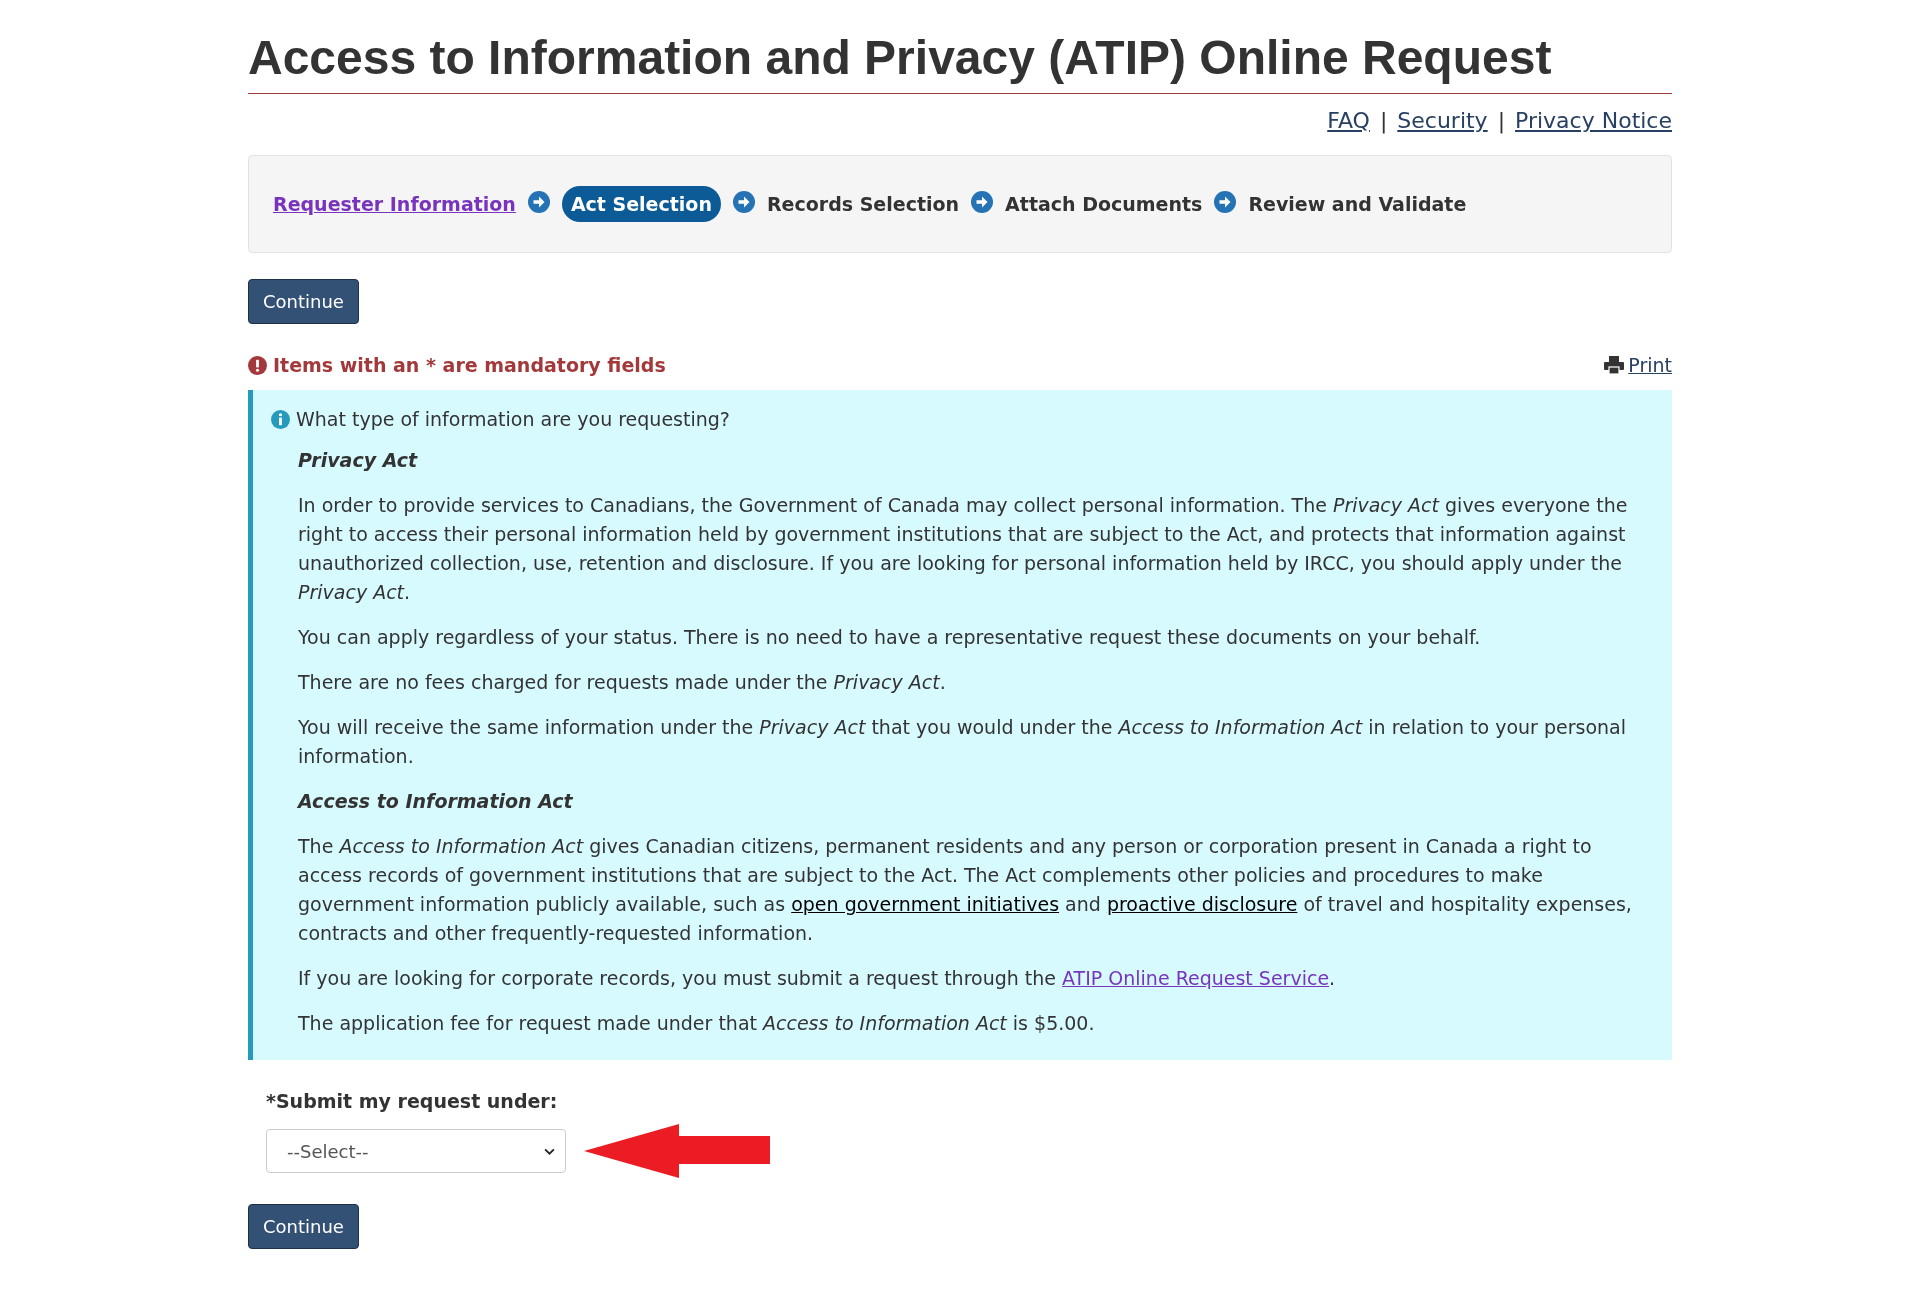 The image size is (1920, 1289). I want to click on step-item: Review and Validate, so click(1357, 204).